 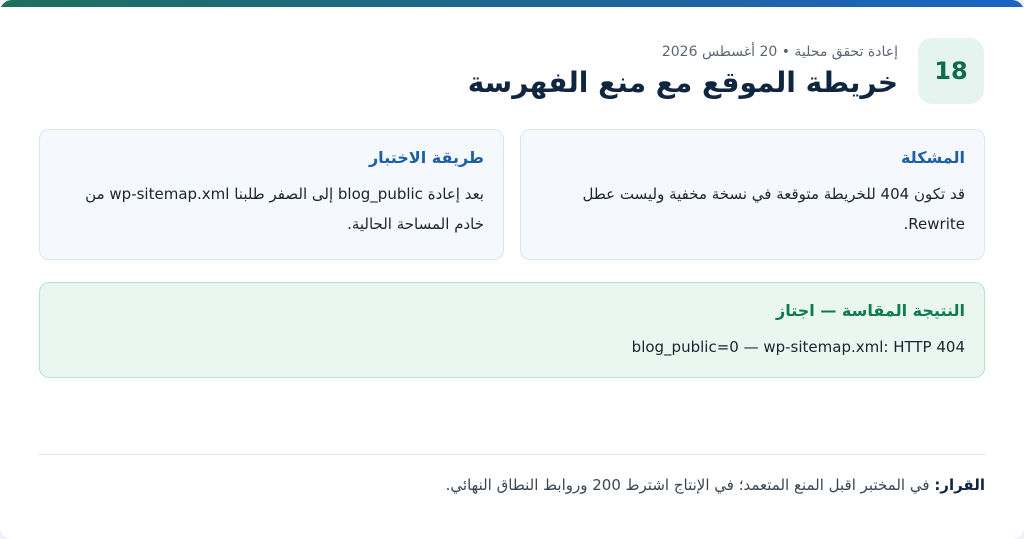 I want to click on header-meta: إعادة تحقق محلية • 20 أغسطس 2026, so click(x=779, y=51).